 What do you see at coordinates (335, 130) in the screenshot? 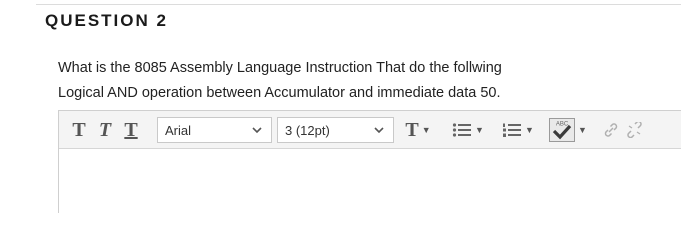
I see `font-size-select: 3 (12pt)` at bounding box center [335, 130].